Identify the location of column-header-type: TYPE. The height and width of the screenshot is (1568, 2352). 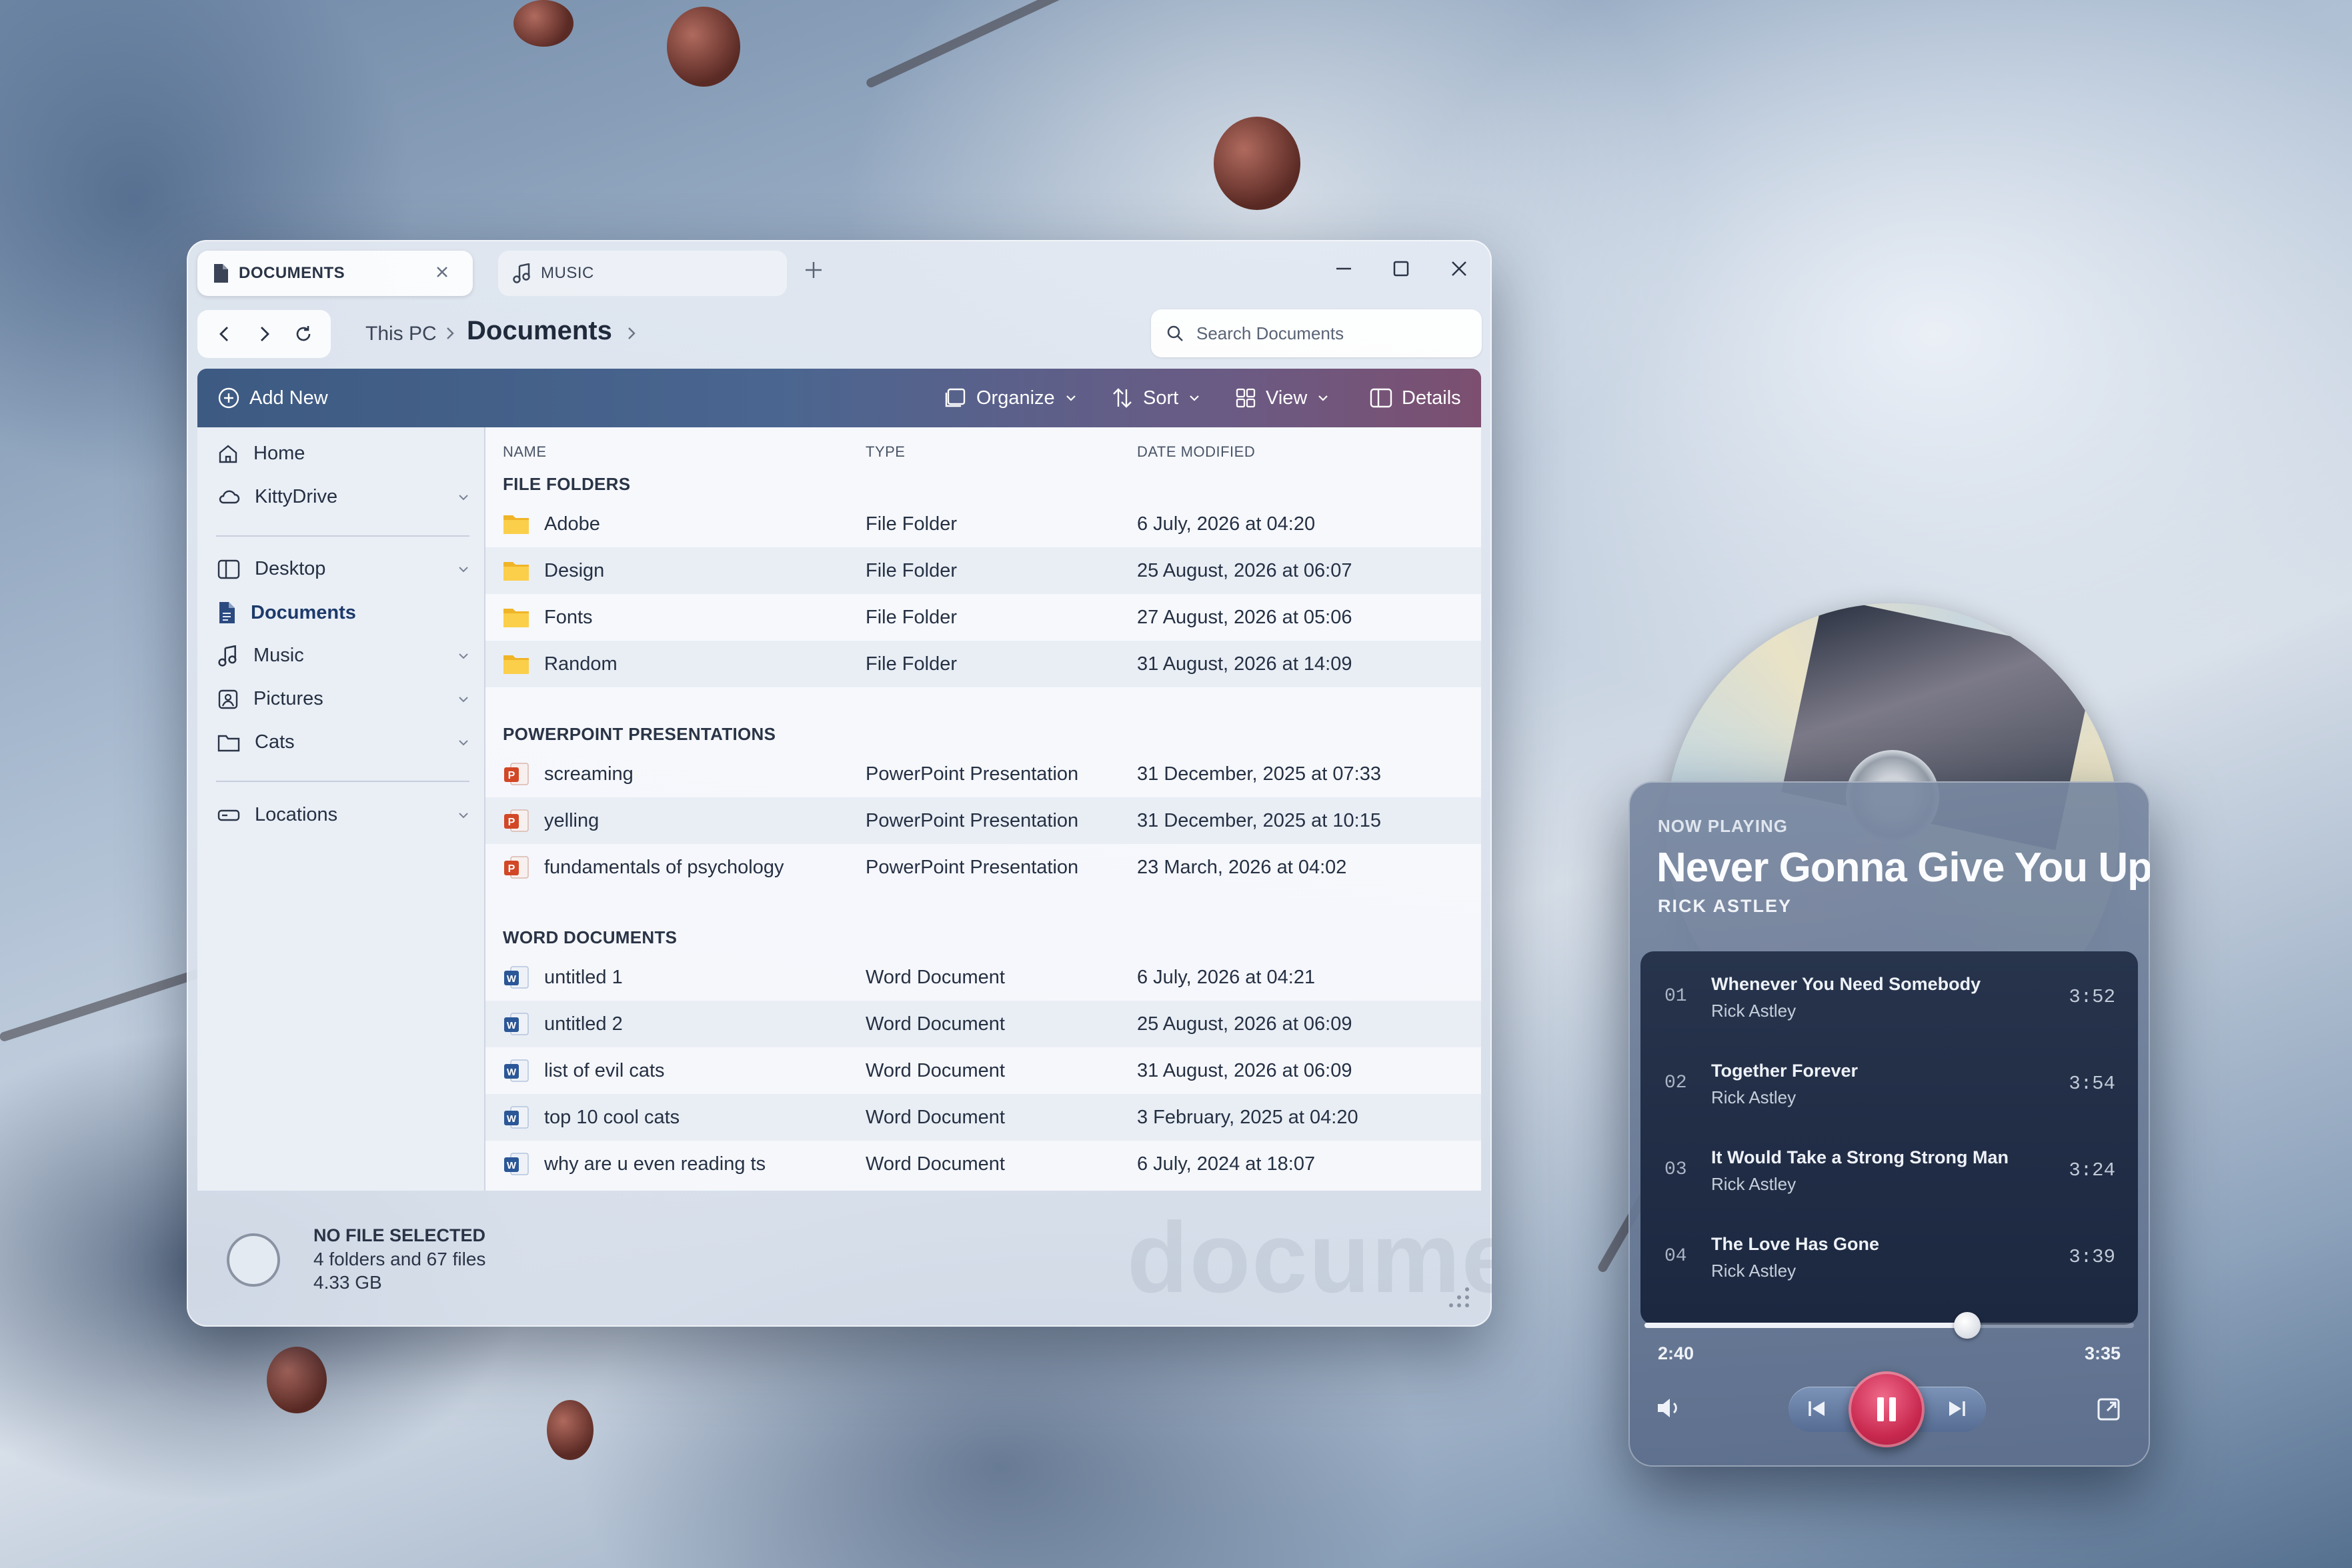
(885, 452).